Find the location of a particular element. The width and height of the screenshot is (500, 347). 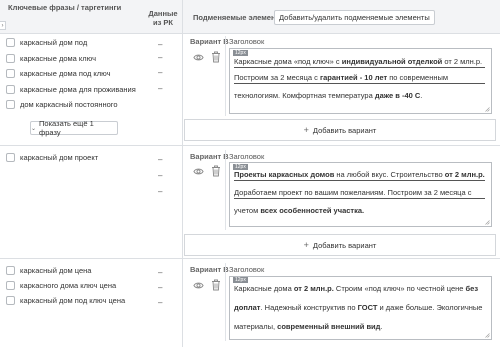

keyword-row: каркасные дома под ключ is located at coordinates (58, 73).